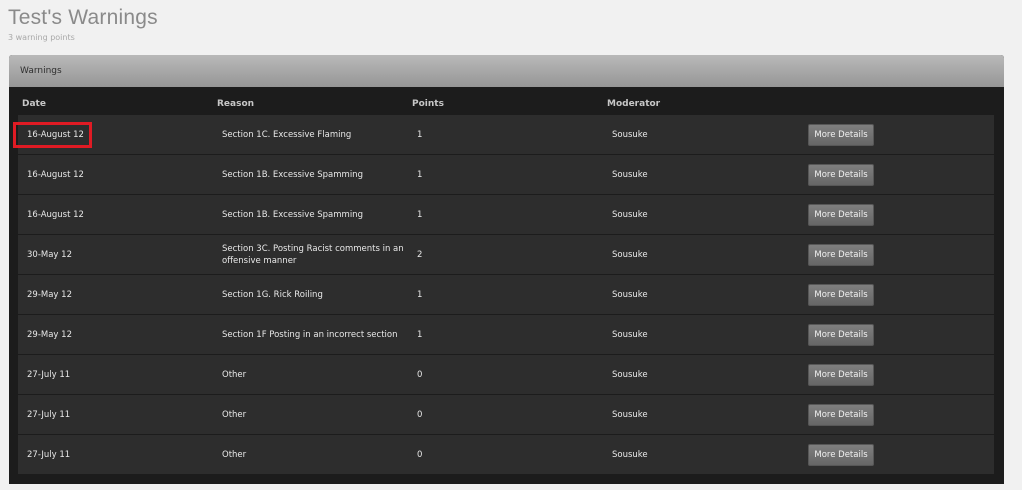  What do you see at coordinates (83, 17) in the screenshot?
I see `page-title: Test's Warnings` at bounding box center [83, 17].